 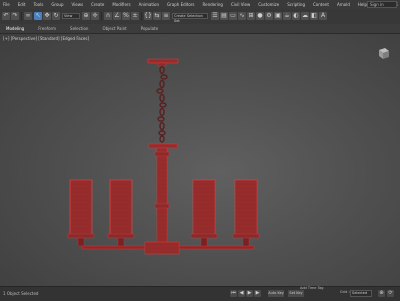 I want to click on render-cloud-button: ☁, so click(x=305, y=16).